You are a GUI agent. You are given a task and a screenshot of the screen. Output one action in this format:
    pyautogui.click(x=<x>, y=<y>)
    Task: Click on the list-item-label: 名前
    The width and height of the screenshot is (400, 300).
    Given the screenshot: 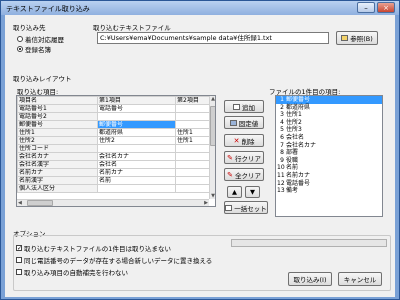 What is the action you would take?
    pyautogui.click(x=292, y=168)
    